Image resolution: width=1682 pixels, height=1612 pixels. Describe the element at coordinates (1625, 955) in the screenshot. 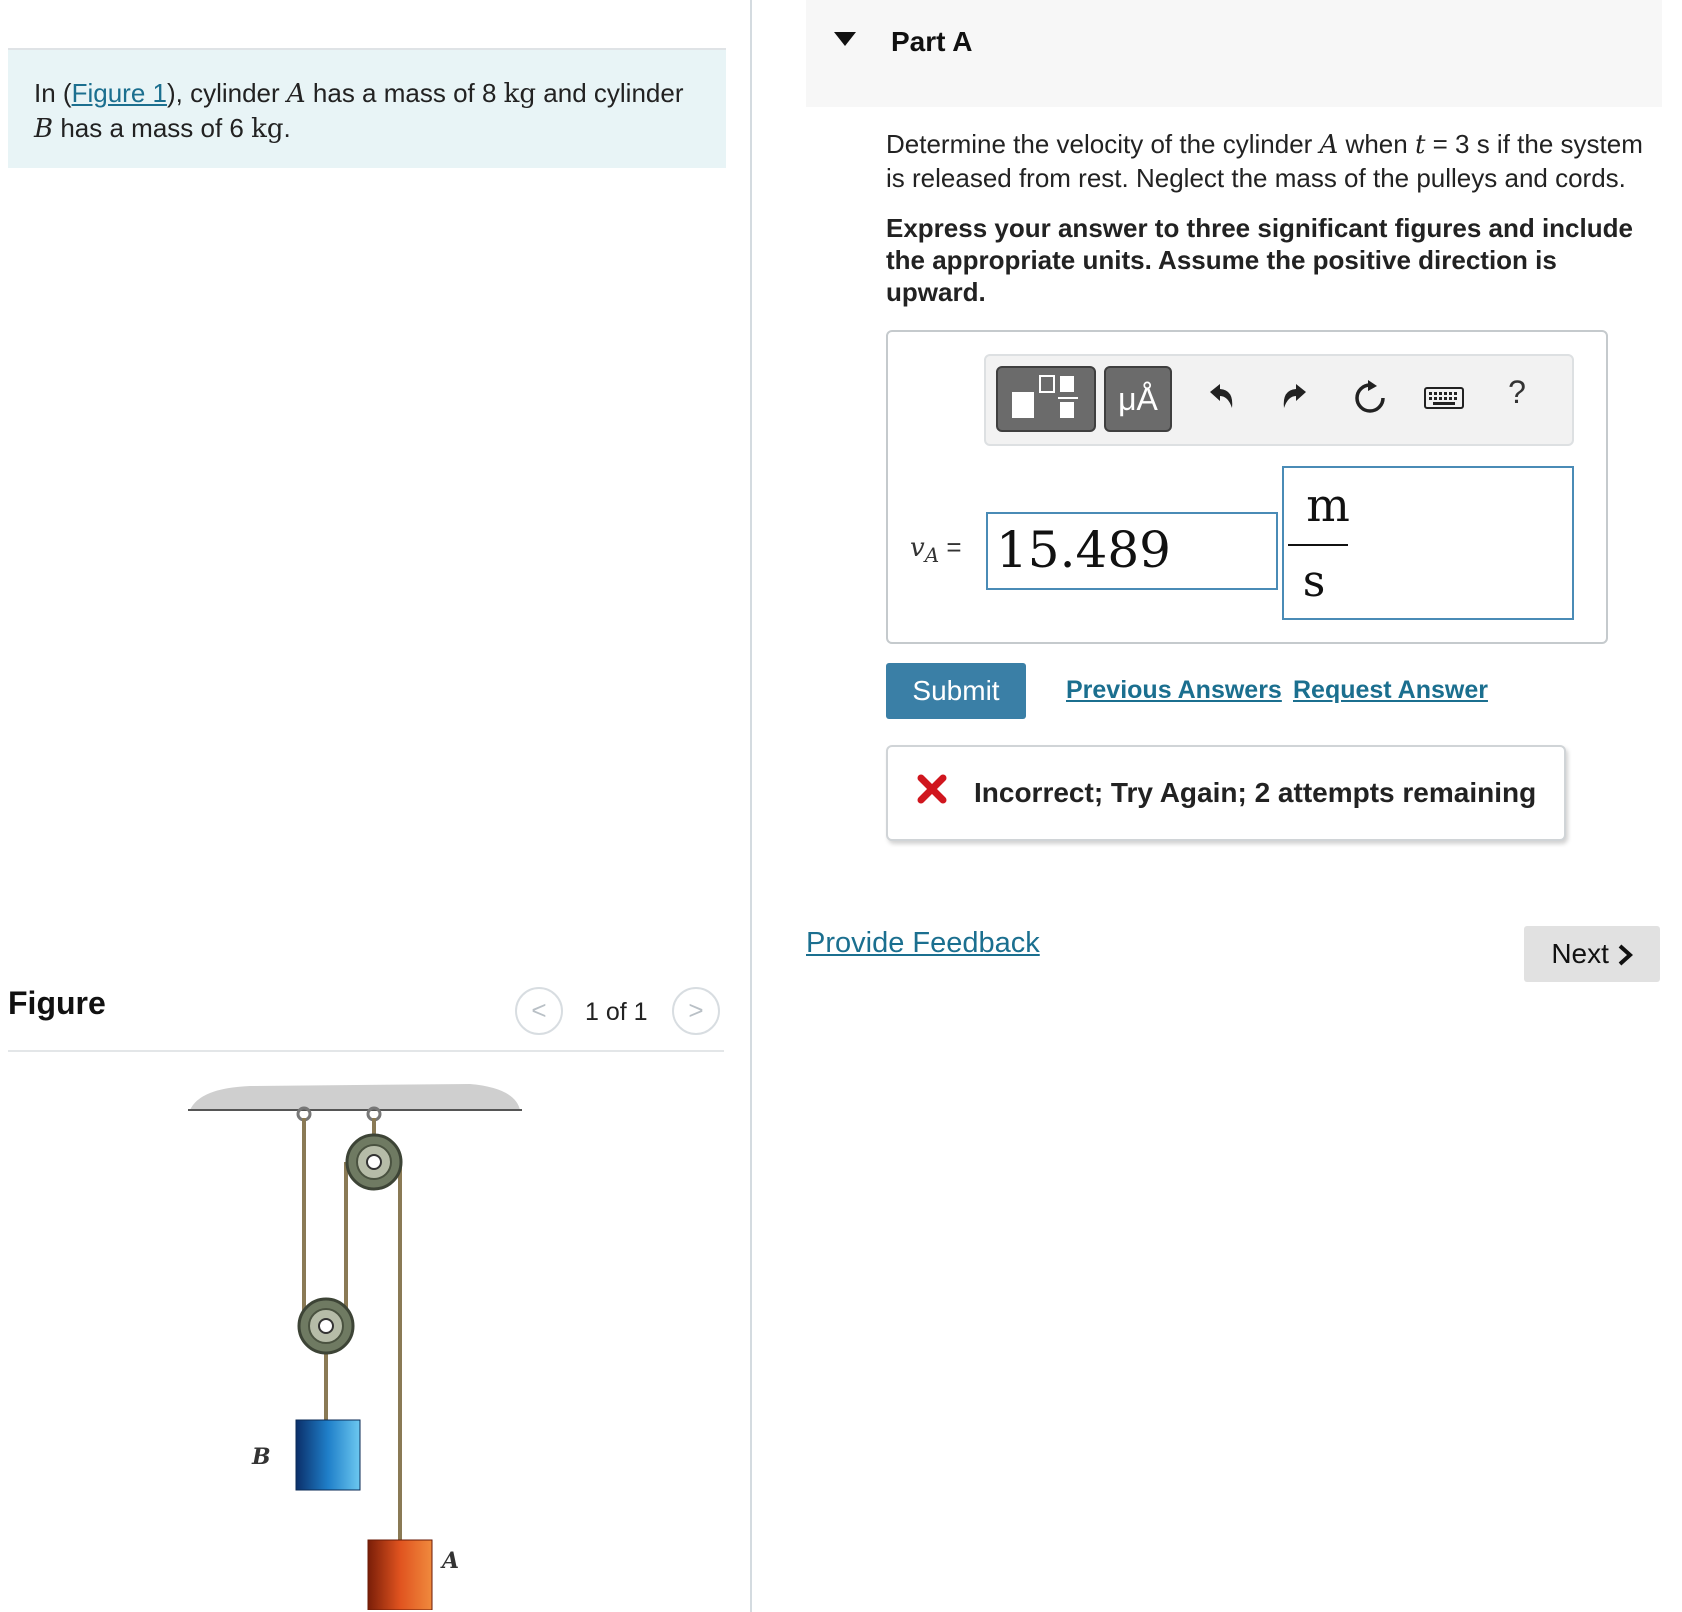

I see `chevron-right-icon` at that location.